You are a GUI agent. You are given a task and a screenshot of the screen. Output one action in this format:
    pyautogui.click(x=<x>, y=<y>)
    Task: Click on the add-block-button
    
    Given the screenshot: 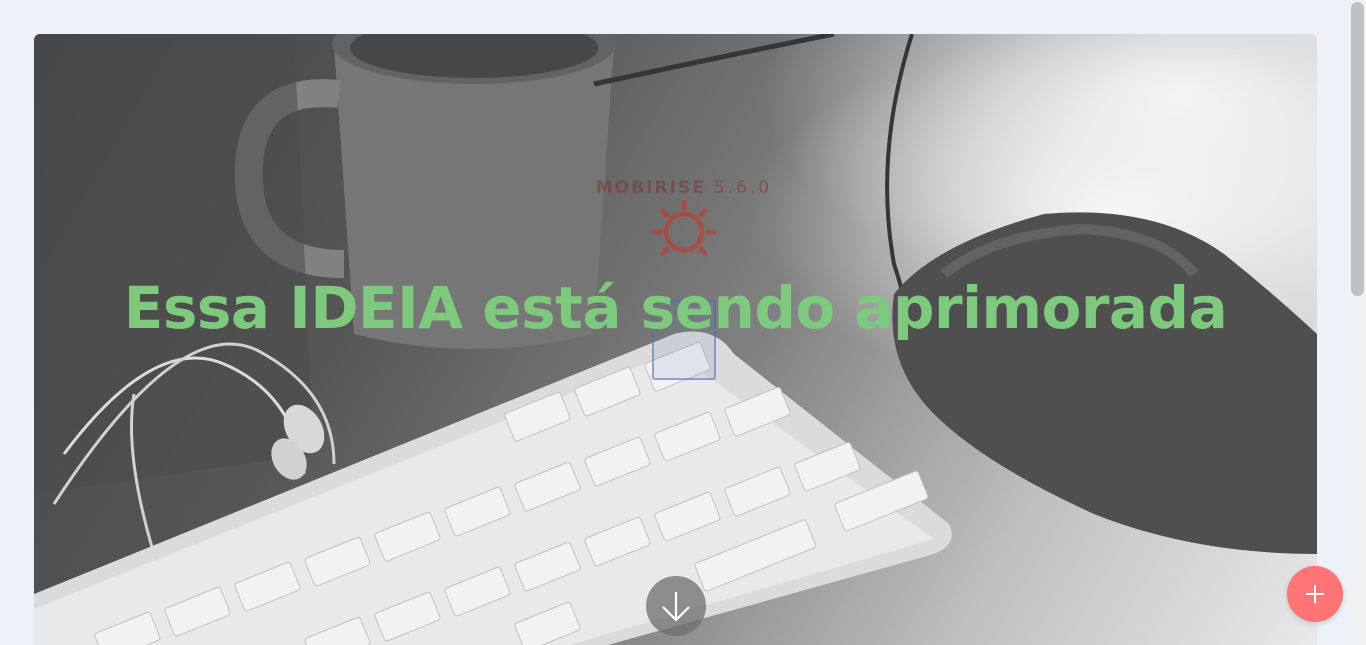 What is the action you would take?
    pyautogui.click(x=1315, y=594)
    